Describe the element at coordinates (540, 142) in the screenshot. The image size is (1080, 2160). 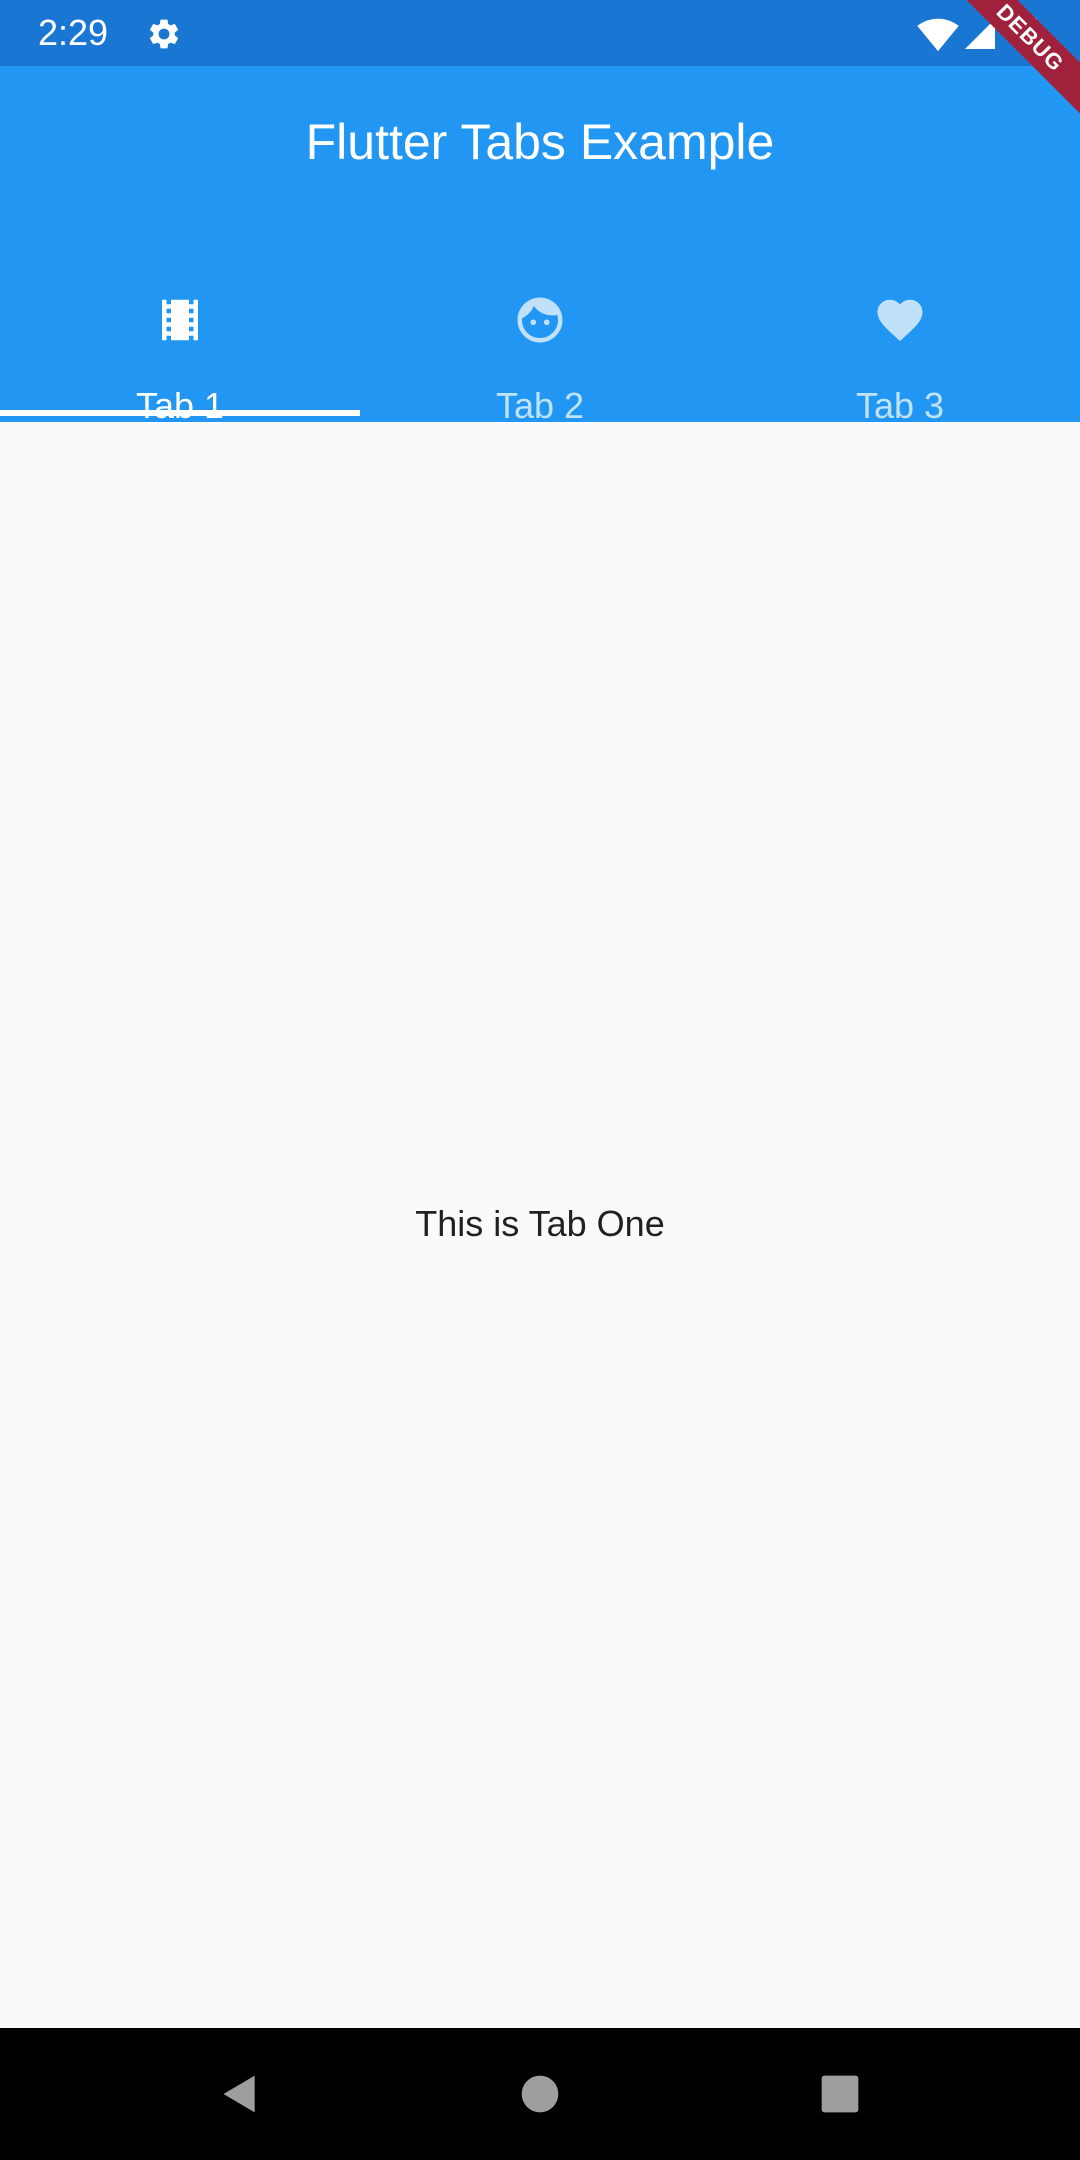
I see `page-title: Flutter Tabs Example` at that location.